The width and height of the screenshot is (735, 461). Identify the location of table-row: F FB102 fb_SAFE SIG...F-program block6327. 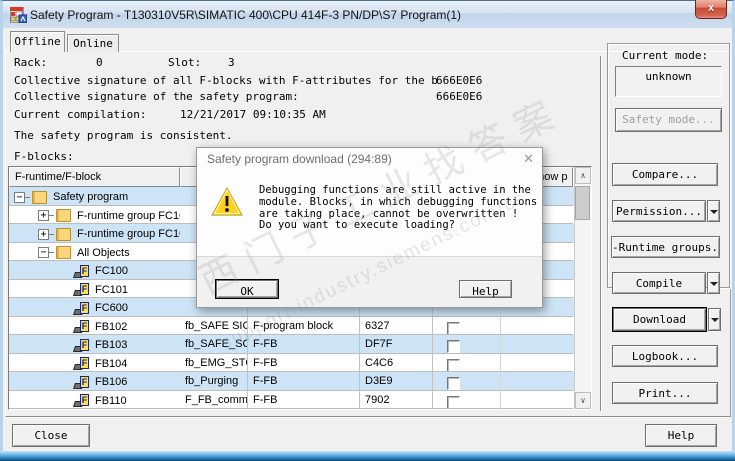
(291, 325).